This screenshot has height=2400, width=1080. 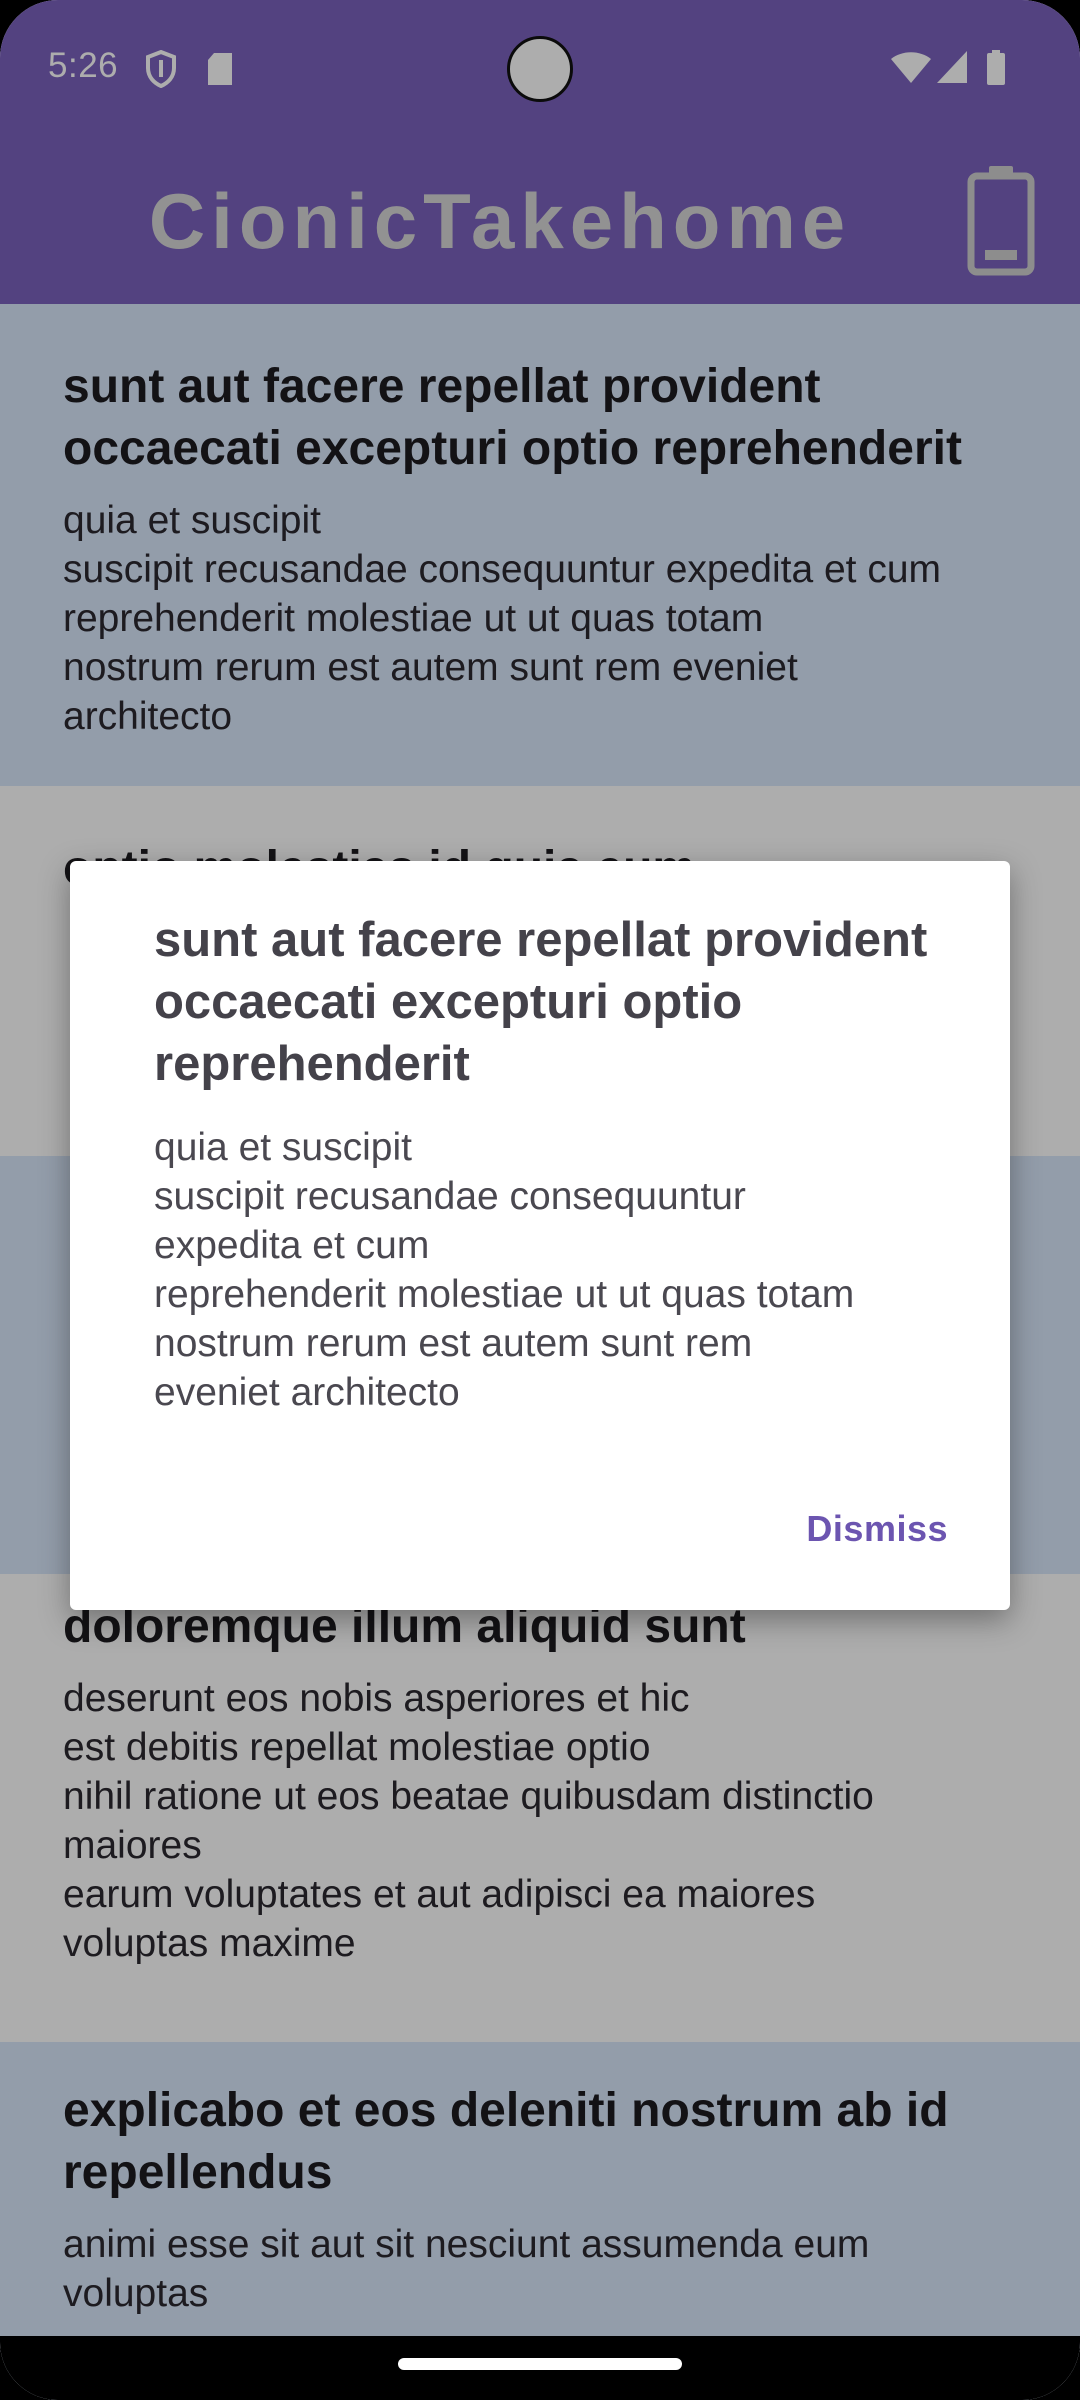 What do you see at coordinates (540, 2364) in the screenshot?
I see `home-gesture-handle` at bounding box center [540, 2364].